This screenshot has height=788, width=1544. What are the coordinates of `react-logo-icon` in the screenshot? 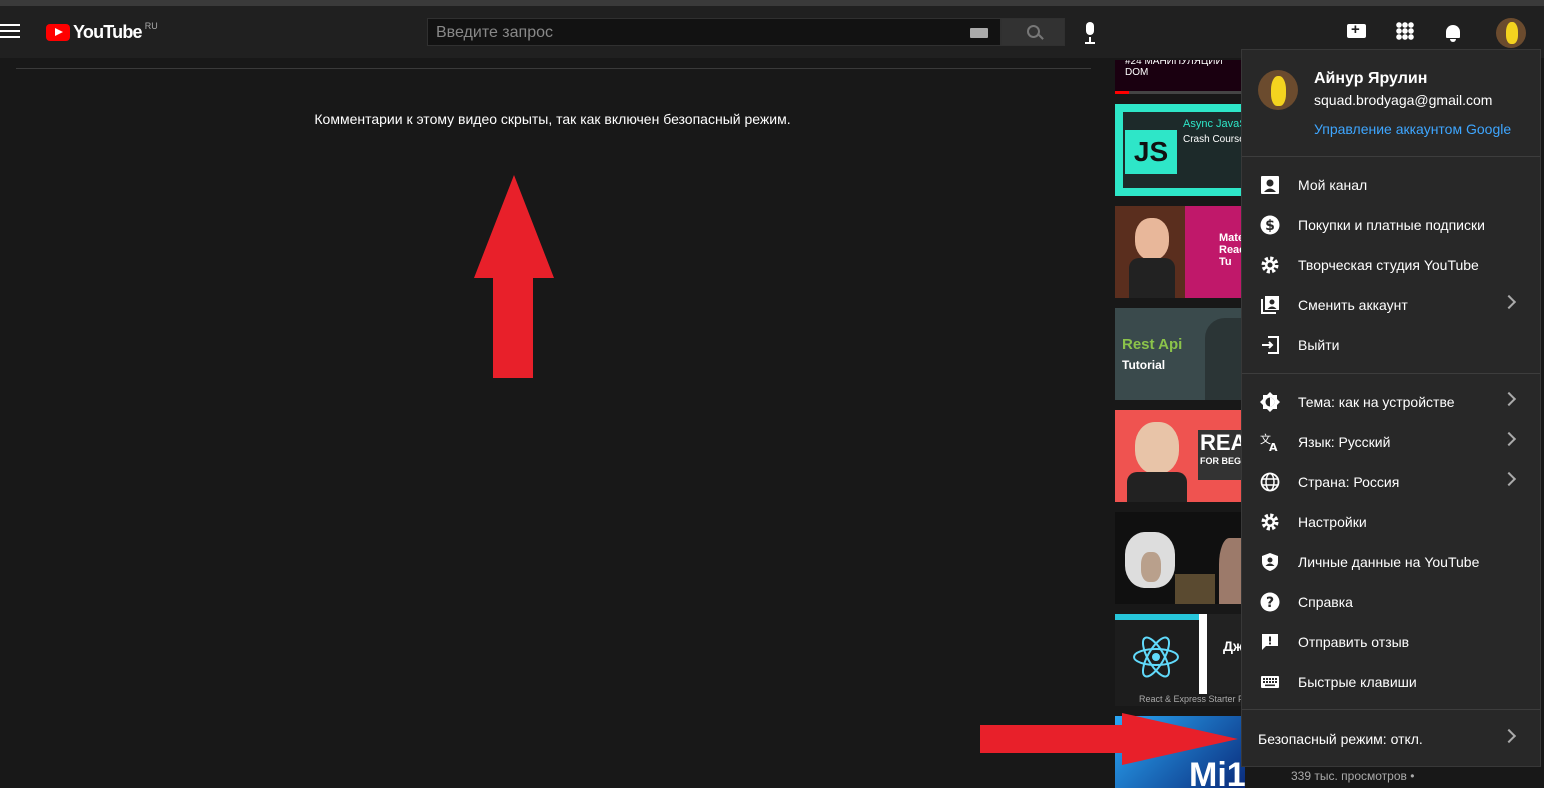 It's located at (1156, 657).